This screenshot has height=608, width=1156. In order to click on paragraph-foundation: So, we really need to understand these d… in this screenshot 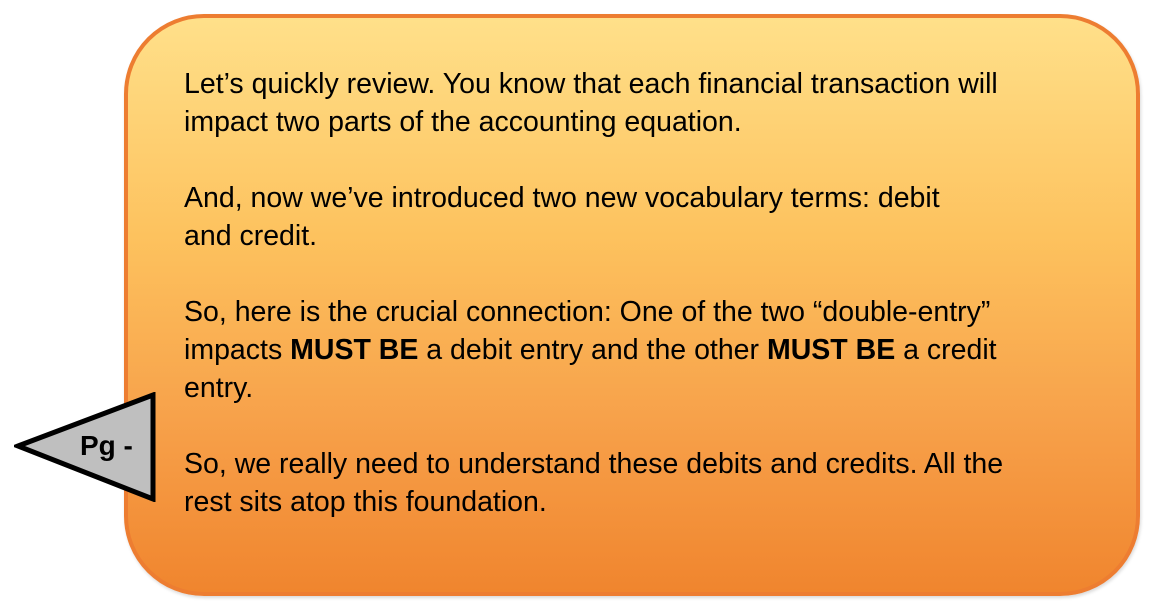, I will do `click(644, 483)`.